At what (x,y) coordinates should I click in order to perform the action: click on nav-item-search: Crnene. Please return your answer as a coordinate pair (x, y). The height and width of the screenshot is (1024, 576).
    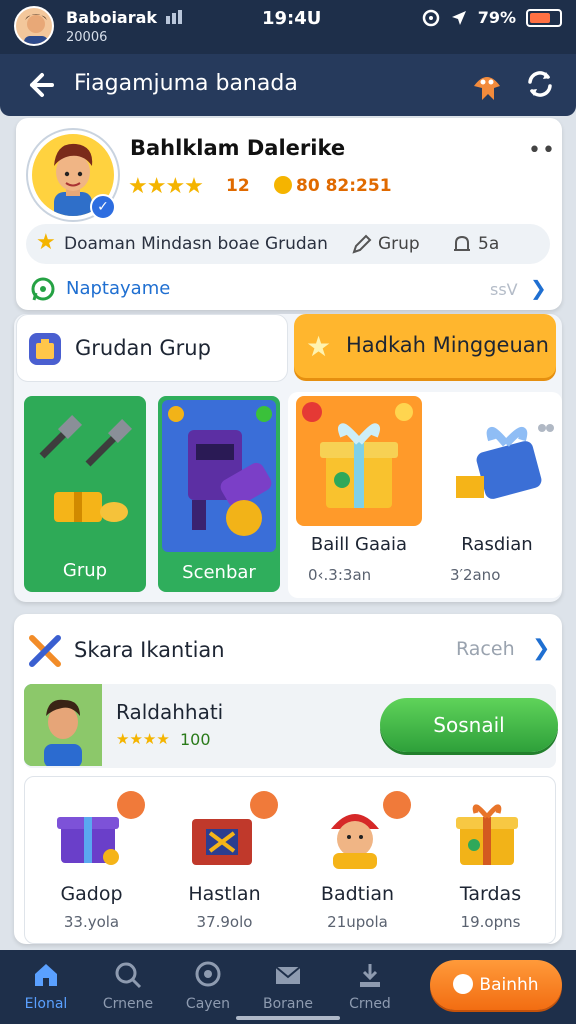
    Looking at the image, I should click on (128, 988).